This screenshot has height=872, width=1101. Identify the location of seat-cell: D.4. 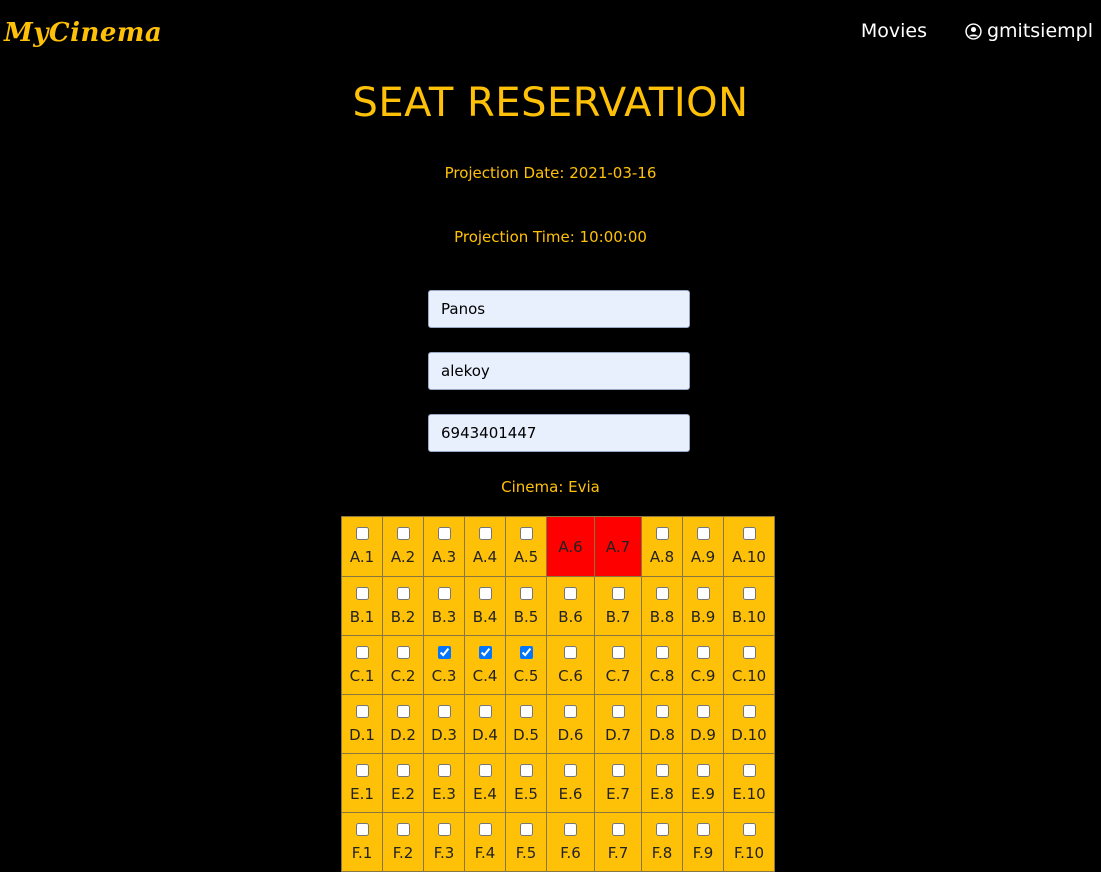
(485, 724).